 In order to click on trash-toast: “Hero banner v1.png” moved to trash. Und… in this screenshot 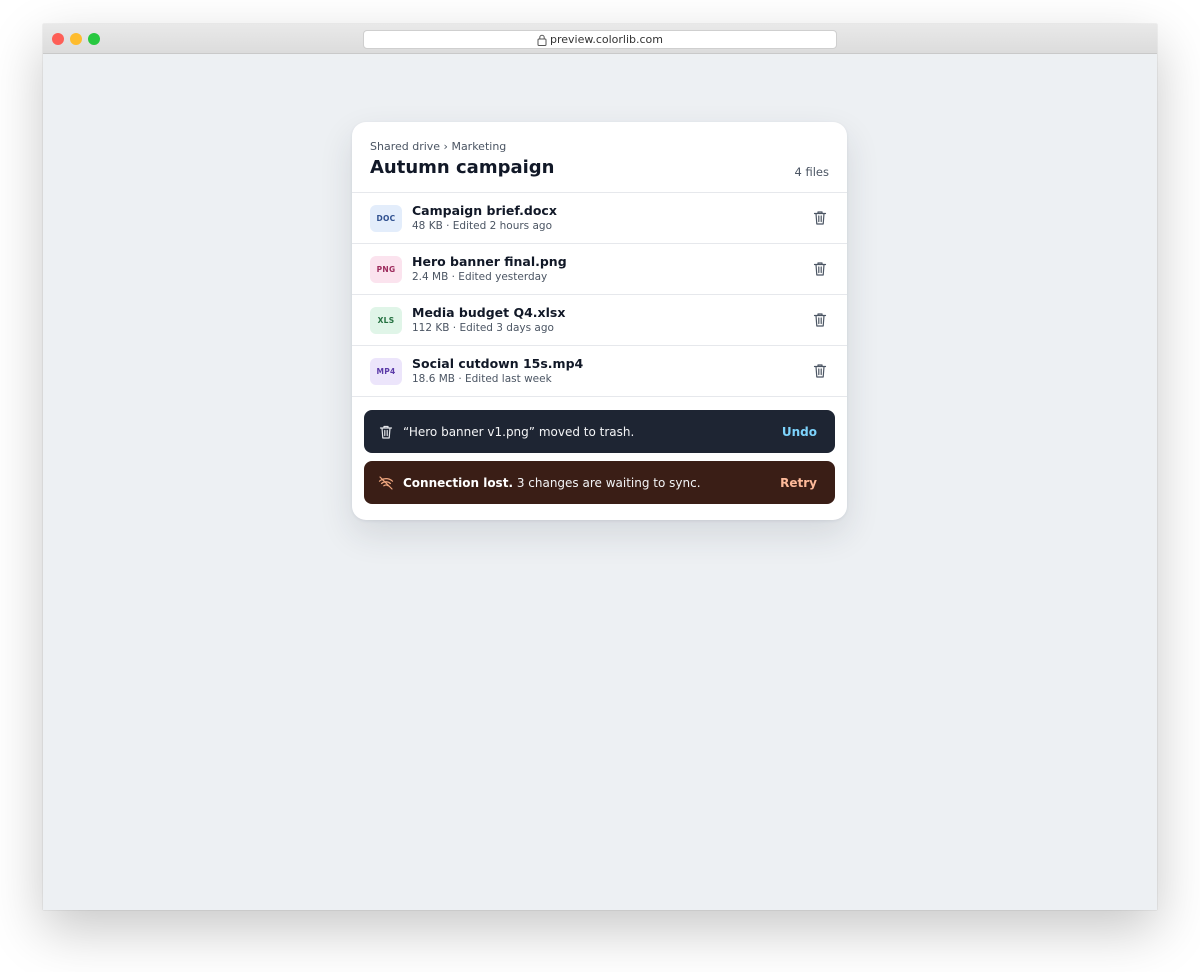, I will do `click(599, 431)`.